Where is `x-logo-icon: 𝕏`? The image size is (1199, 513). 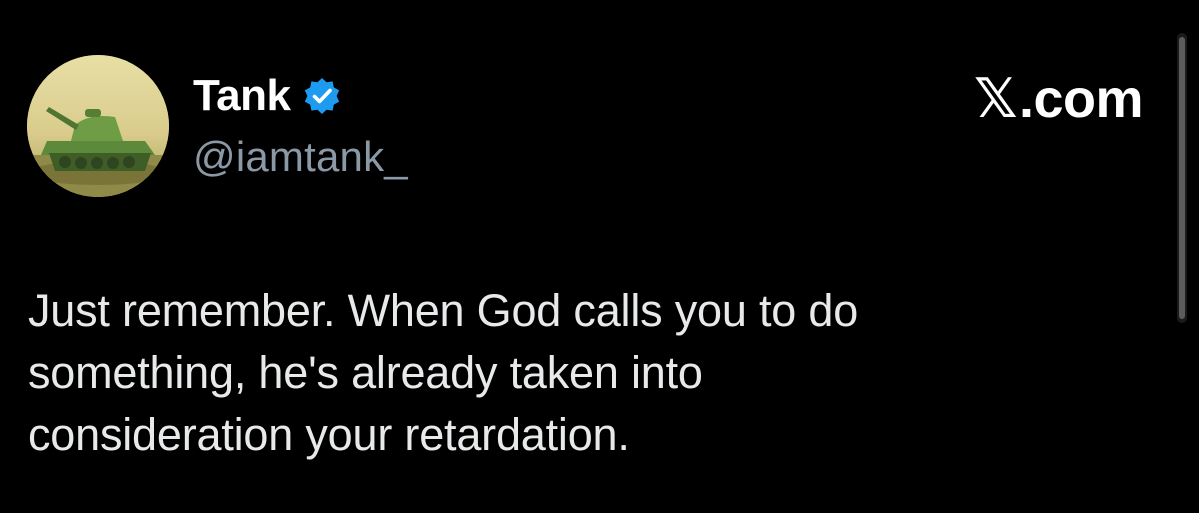 x-logo-icon: 𝕏 is located at coordinates (995, 98).